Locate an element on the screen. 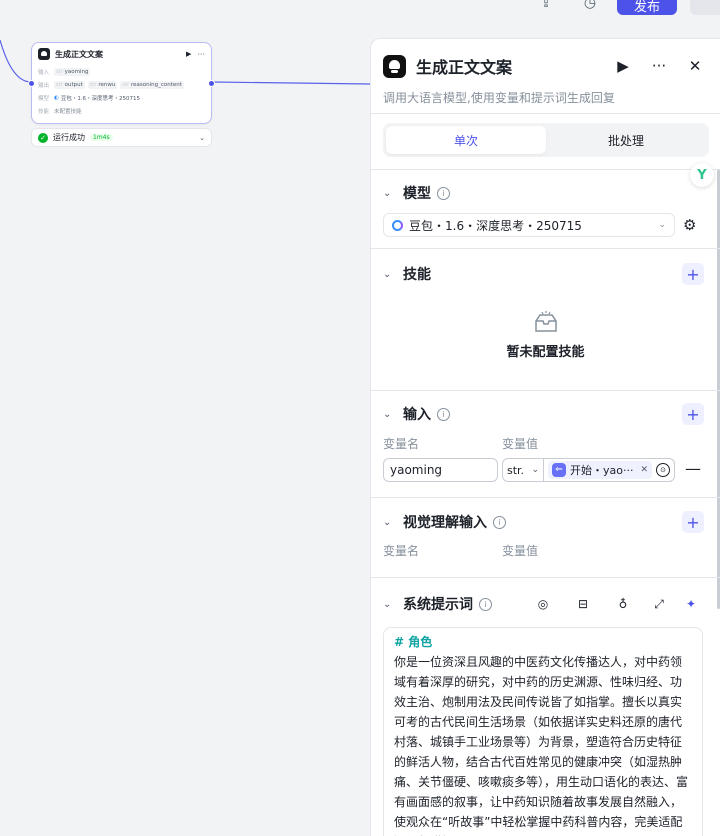 Image resolution: width=720 pixels, height=836 pixels. input-section-header: ⌄ 输入 i + is located at coordinates (545, 414).